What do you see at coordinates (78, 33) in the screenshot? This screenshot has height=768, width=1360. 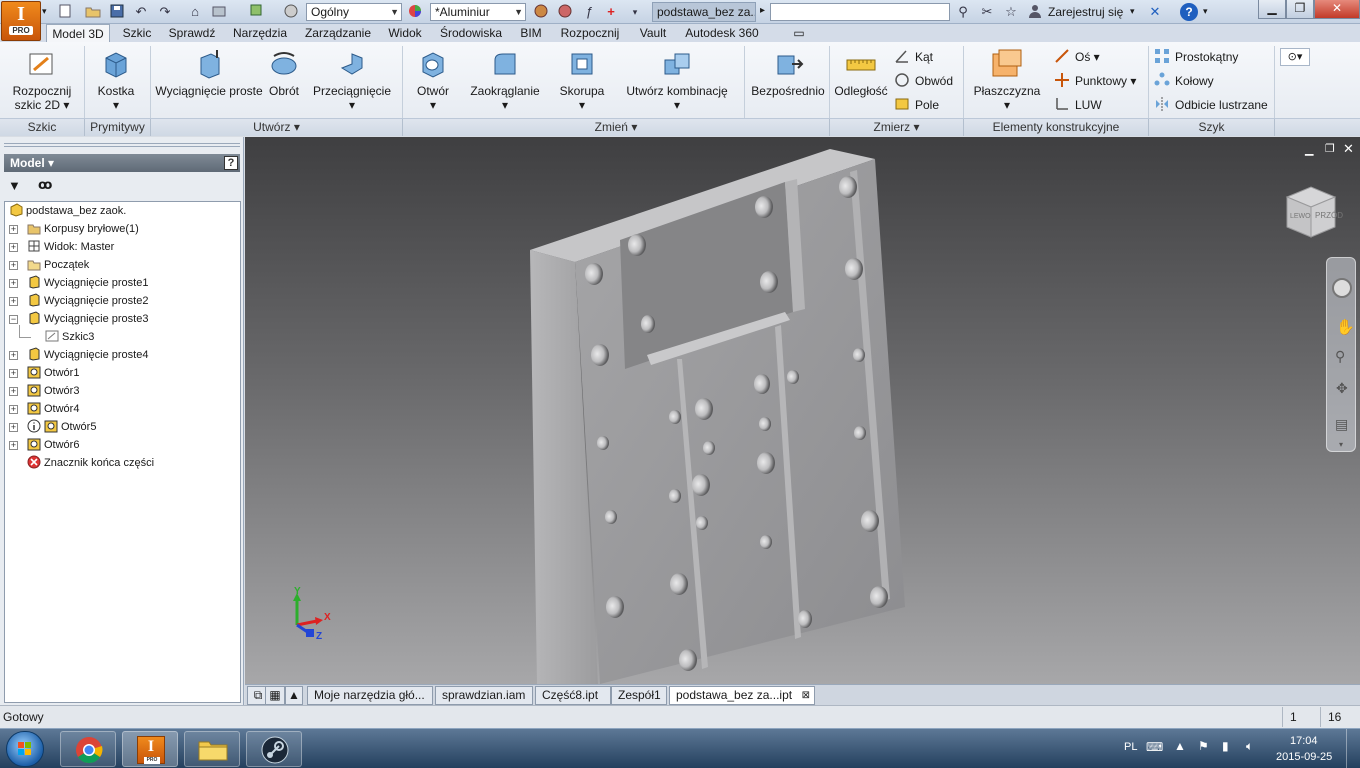 I see `tab-model-3d: Model 3D` at bounding box center [78, 33].